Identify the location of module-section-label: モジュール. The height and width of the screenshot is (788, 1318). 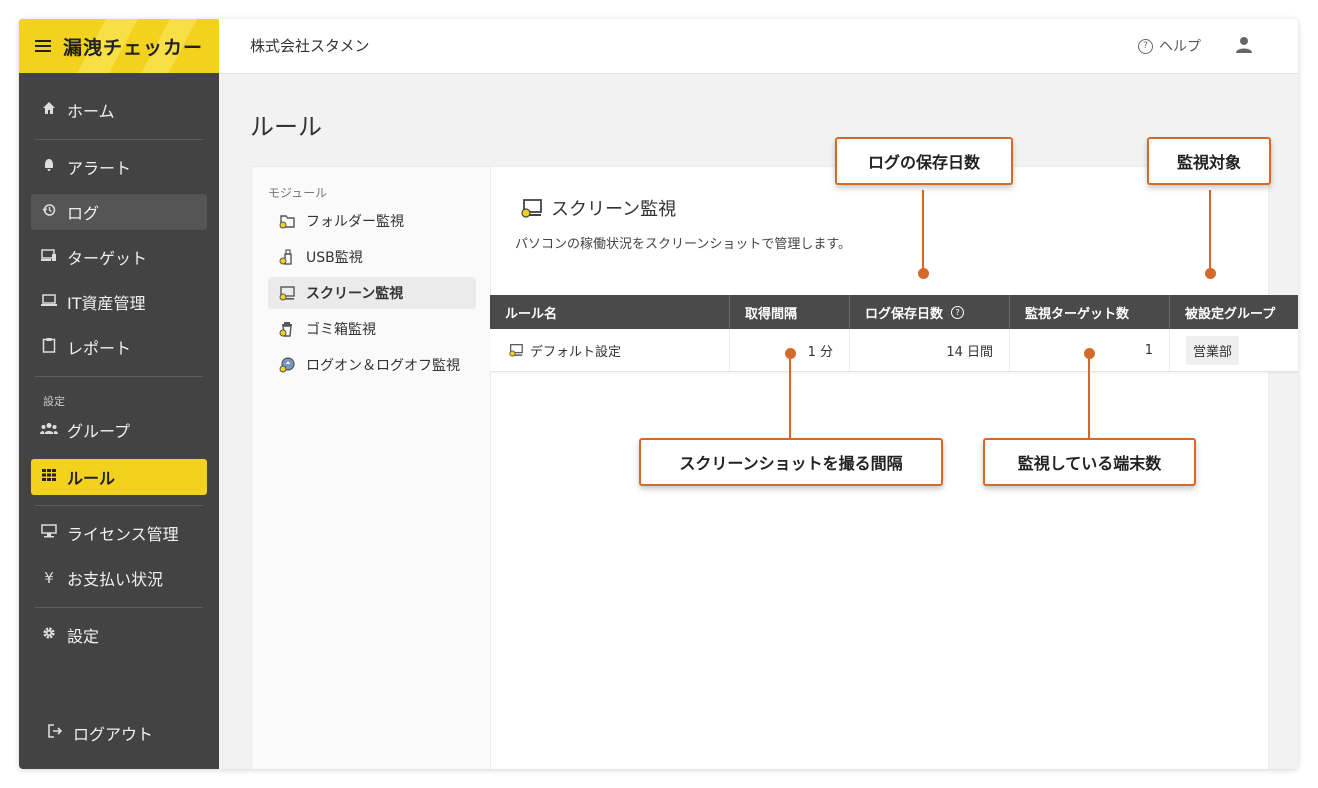
(298, 193).